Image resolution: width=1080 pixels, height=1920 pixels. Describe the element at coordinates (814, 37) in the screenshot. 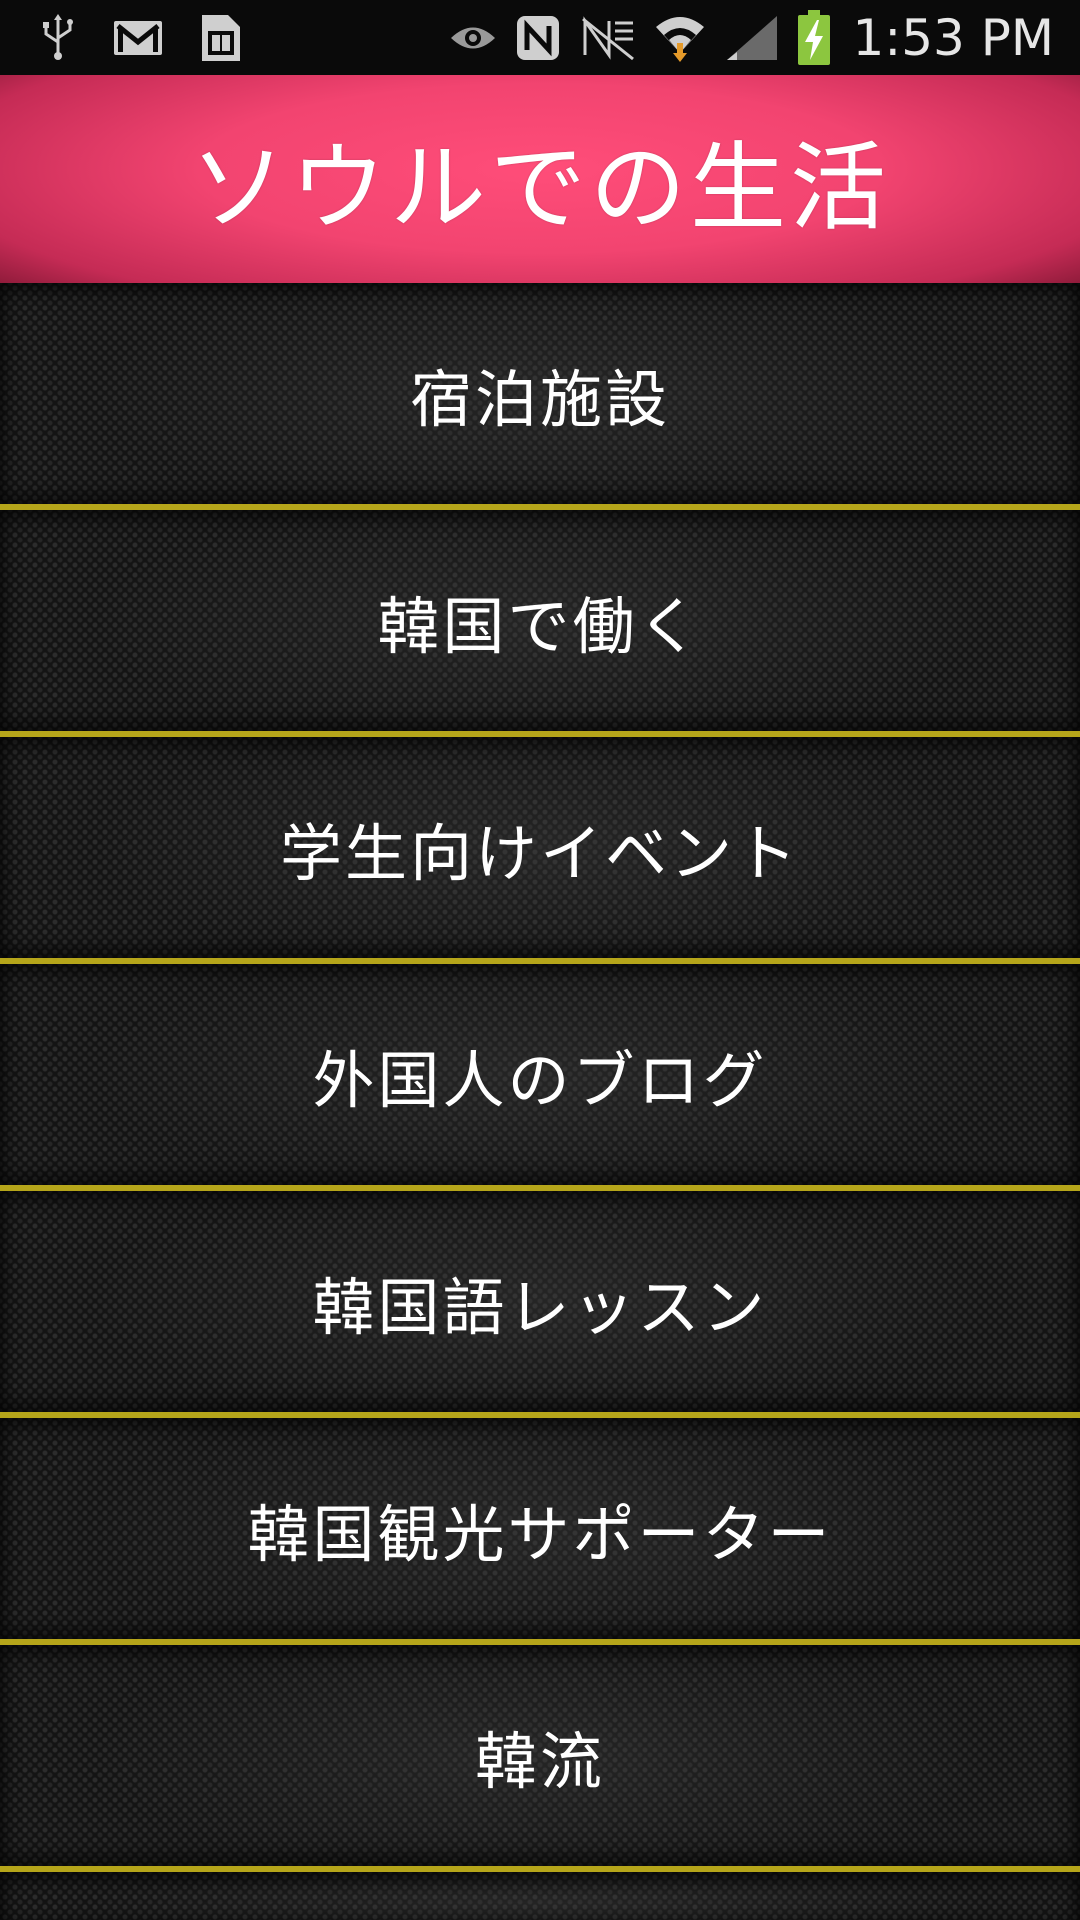

I see `battery-charging-icon` at that location.